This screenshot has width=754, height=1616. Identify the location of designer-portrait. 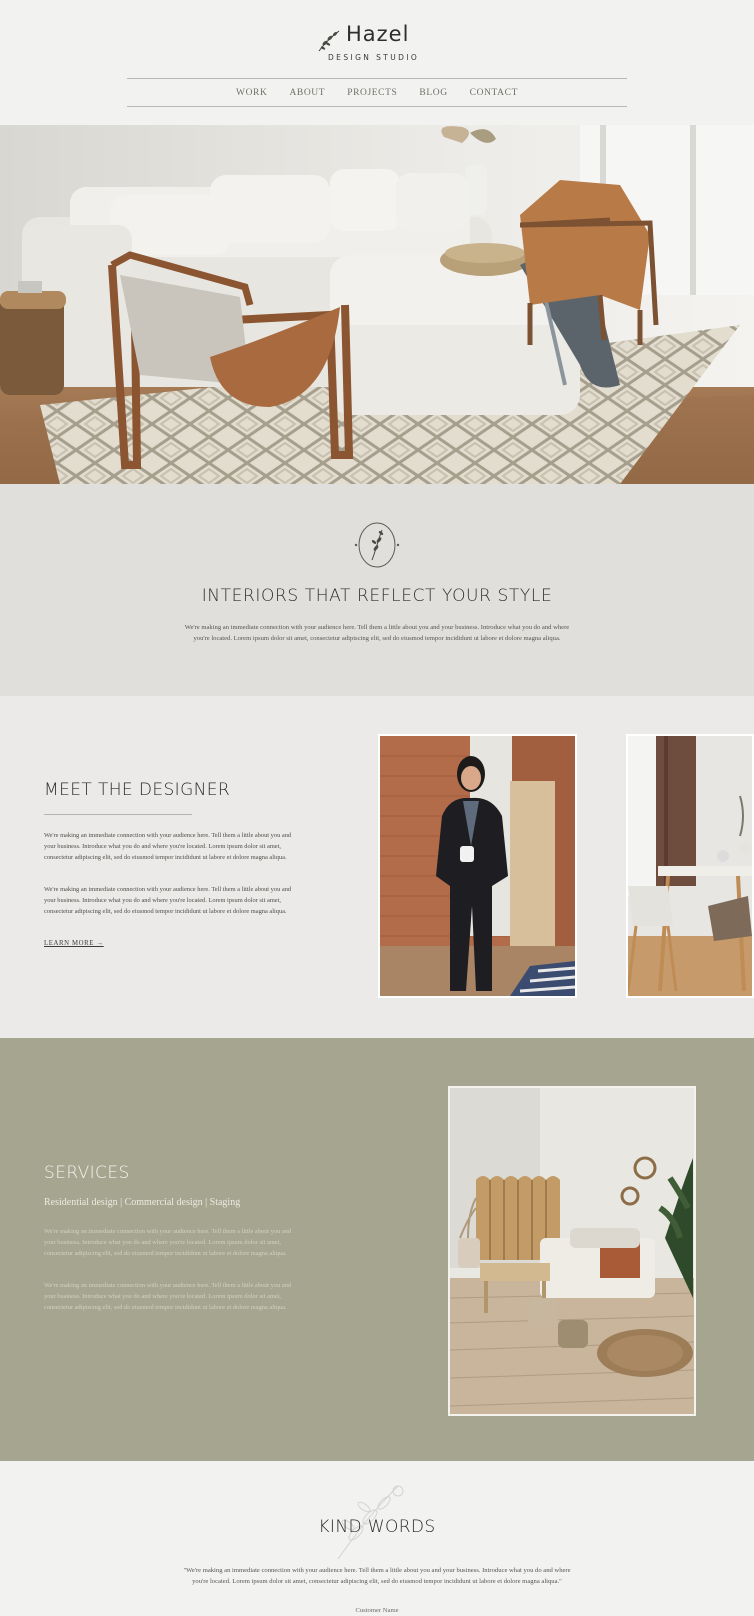
(477, 866).